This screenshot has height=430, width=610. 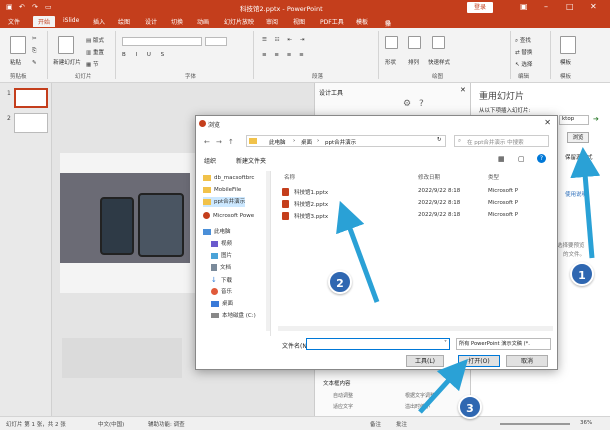 What do you see at coordinates (470, 407) in the screenshot?
I see `callout-badge-3: 3` at bounding box center [470, 407].